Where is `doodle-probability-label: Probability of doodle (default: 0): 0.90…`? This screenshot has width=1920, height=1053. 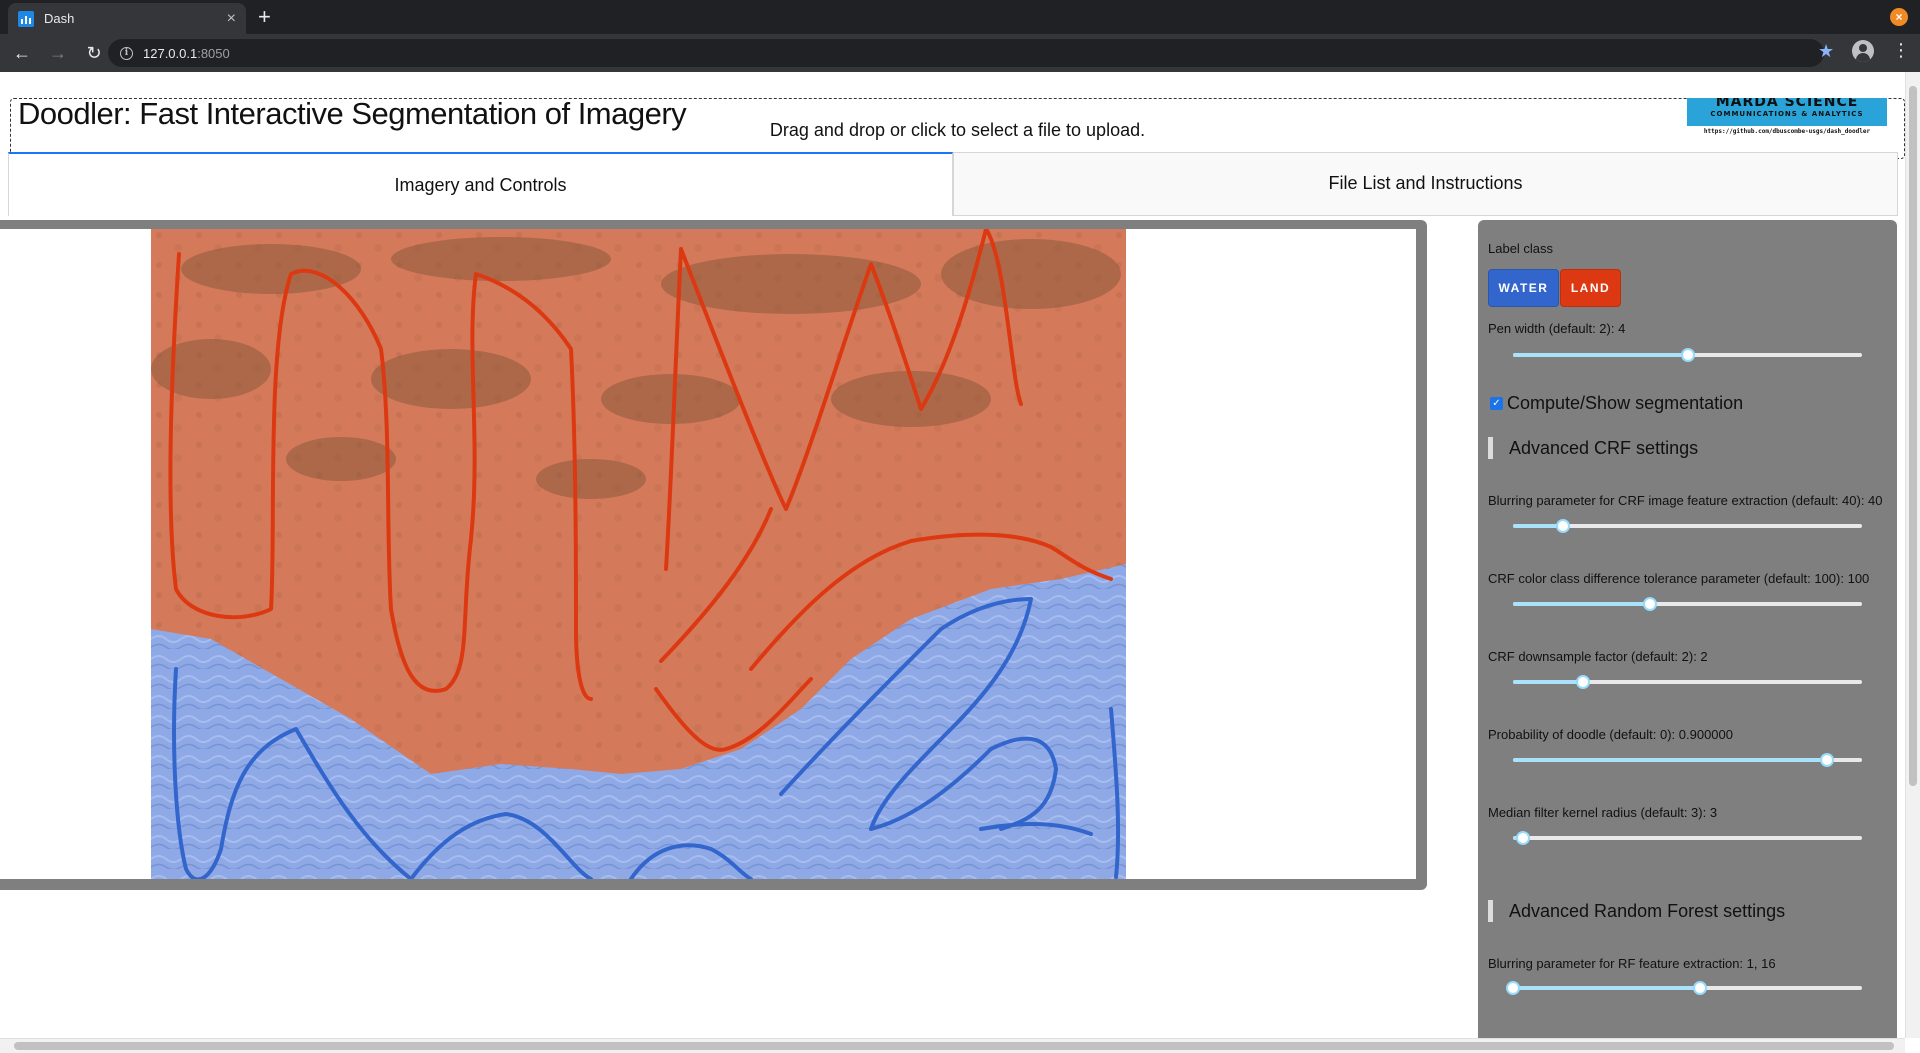
doodle-probability-label: Probability of doodle (default: 0): 0.90… is located at coordinates (1611, 734).